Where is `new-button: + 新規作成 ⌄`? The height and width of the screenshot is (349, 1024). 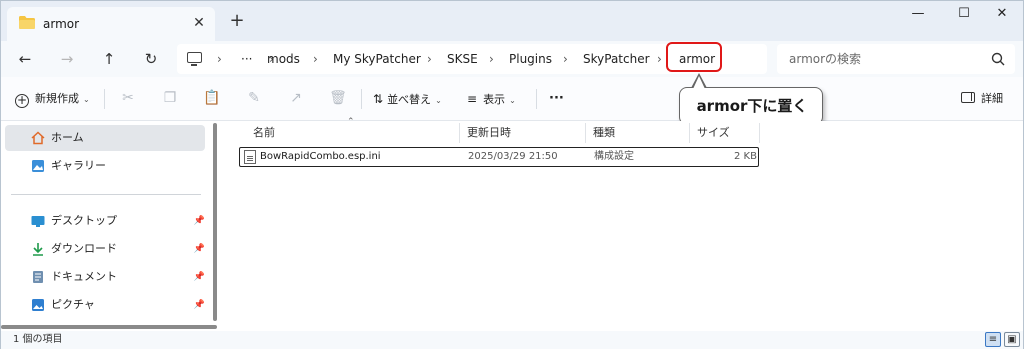 new-button: + 新規作成 ⌄ is located at coordinates (52, 99).